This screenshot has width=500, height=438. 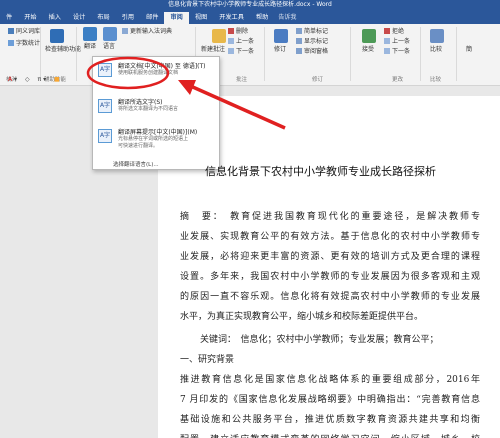 I want to click on pointer-arrow-shaft, so click(x=235, y=106).